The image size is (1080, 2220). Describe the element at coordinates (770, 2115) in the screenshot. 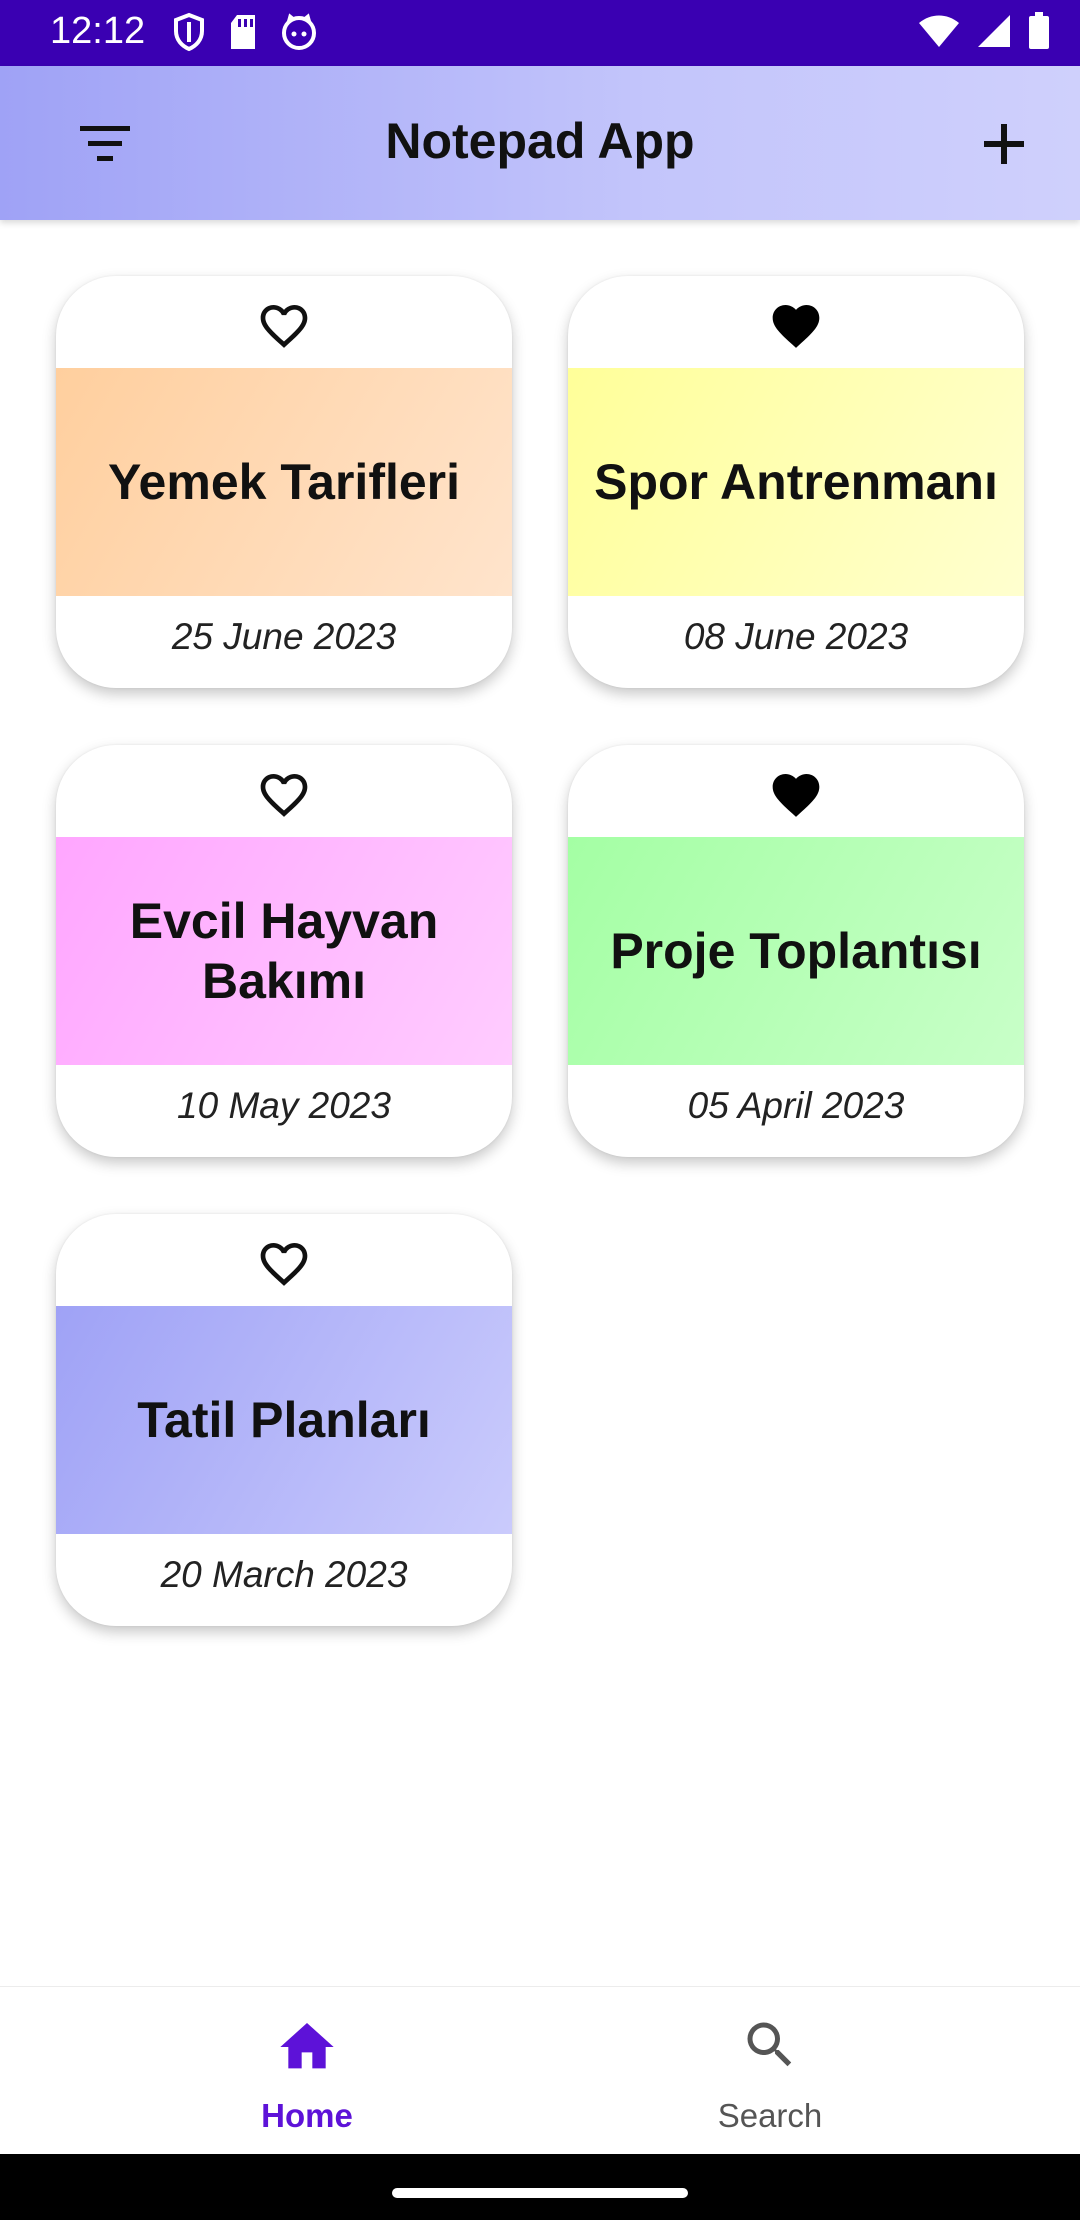

I see `nav-search-label: Search` at that location.